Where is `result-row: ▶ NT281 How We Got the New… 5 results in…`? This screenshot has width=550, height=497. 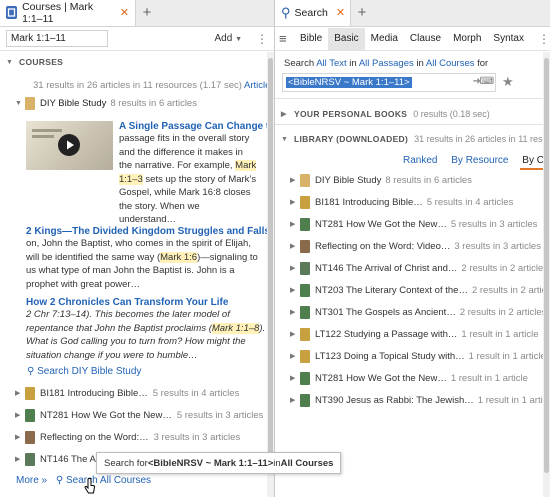
result-row: ▶ NT281 How We Got the New… 5 results in… is located at coordinates (417, 224).